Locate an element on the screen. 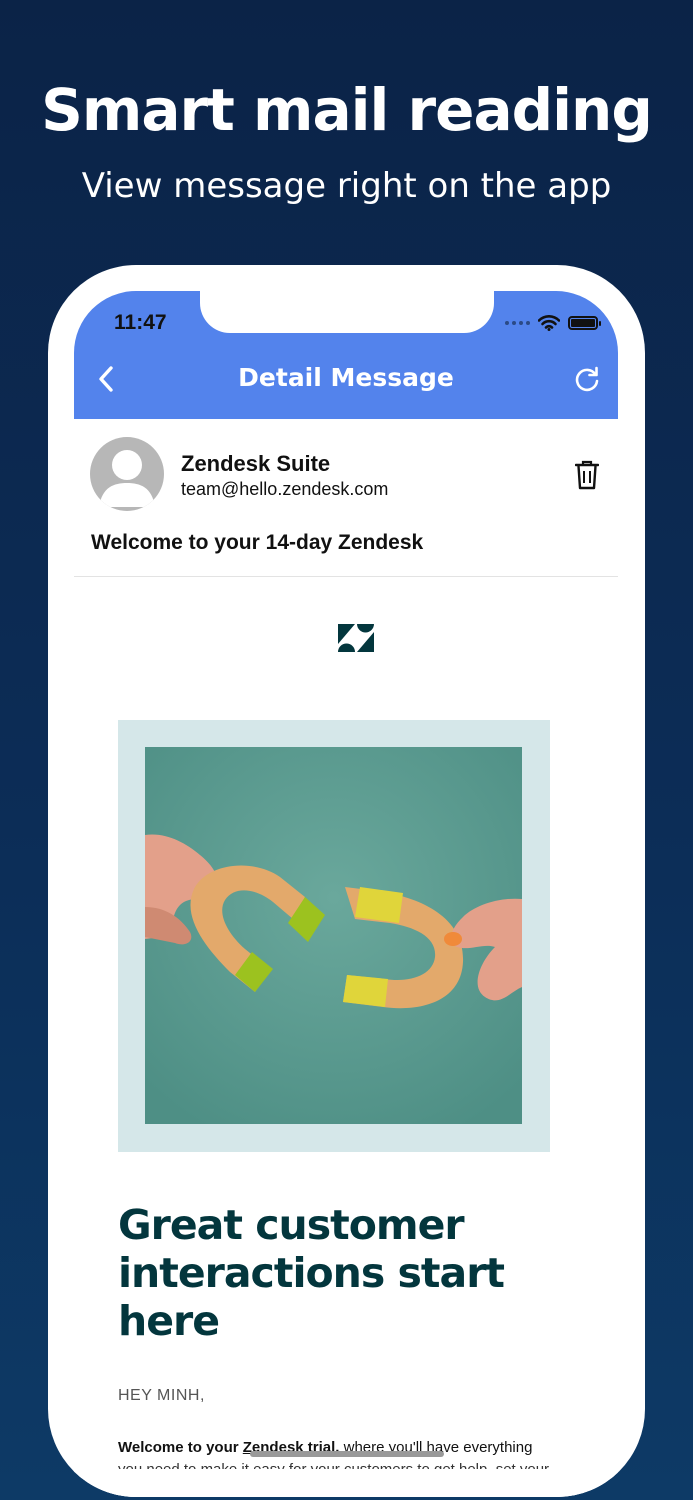 Image resolution: width=693 pixels, height=1500 pixels. phone-notch is located at coordinates (347, 312).